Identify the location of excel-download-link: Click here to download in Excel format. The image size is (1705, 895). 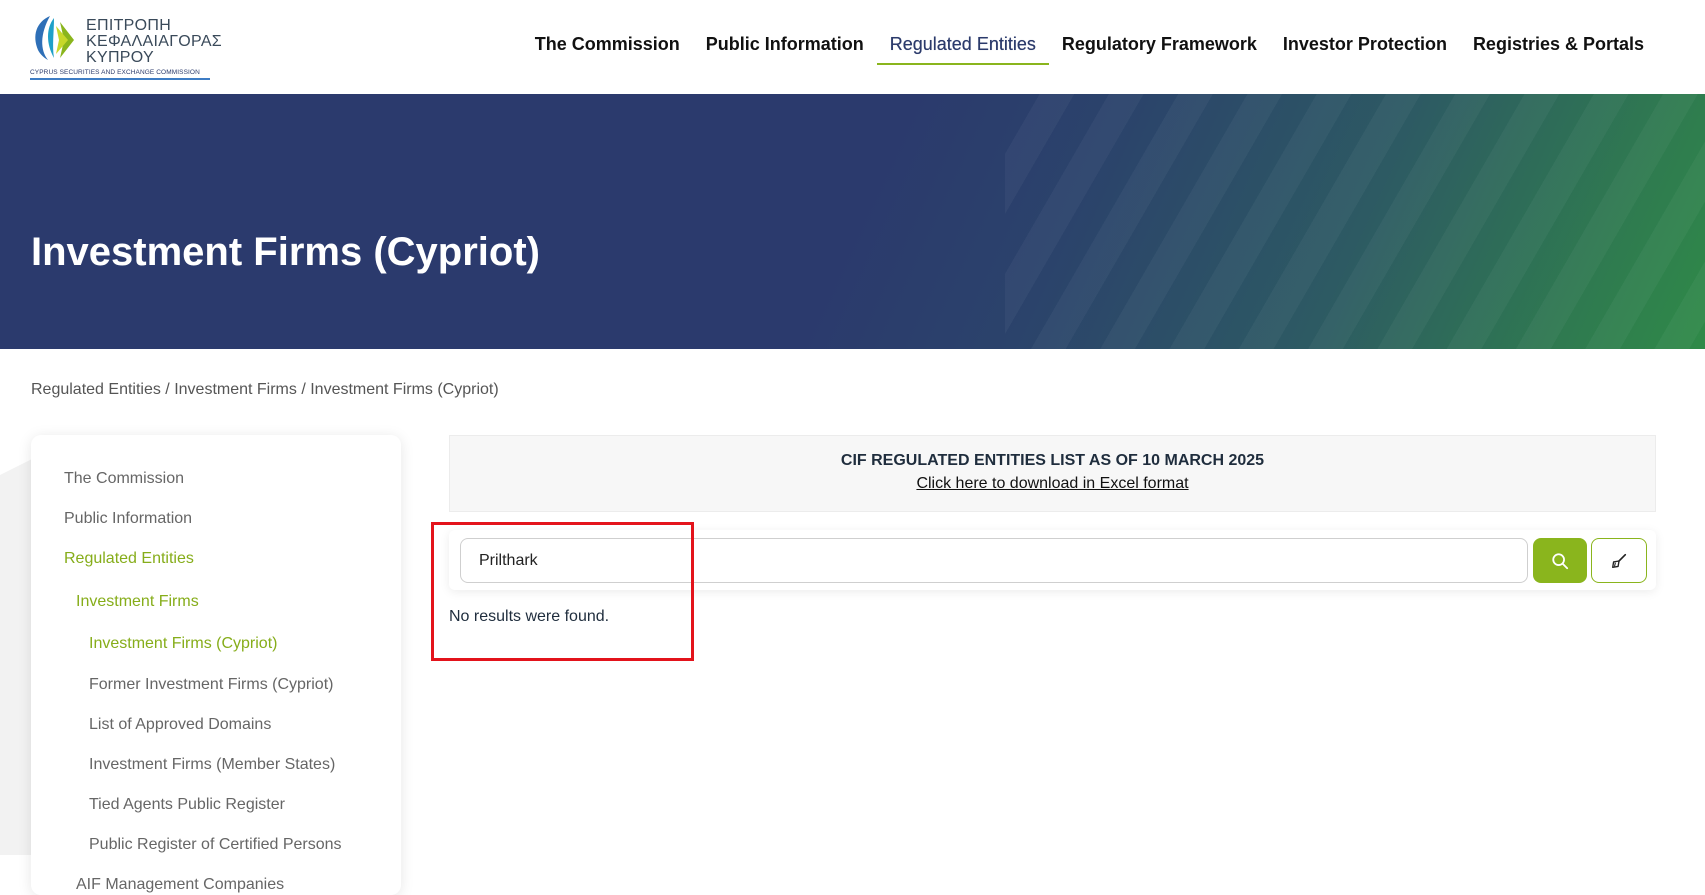
(1052, 484).